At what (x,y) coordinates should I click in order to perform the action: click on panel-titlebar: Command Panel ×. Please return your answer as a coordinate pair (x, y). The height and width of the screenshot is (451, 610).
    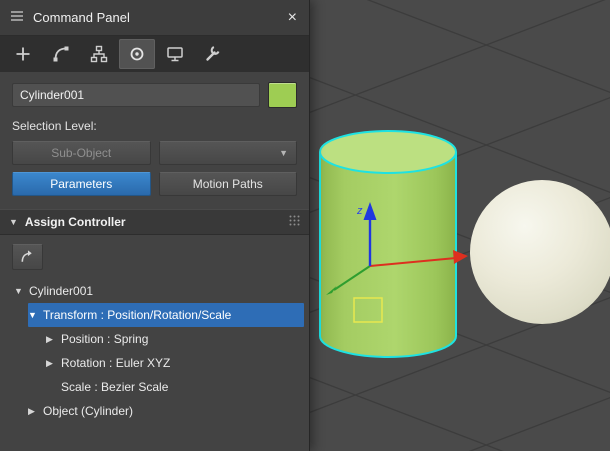
    Looking at the image, I should click on (154, 18).